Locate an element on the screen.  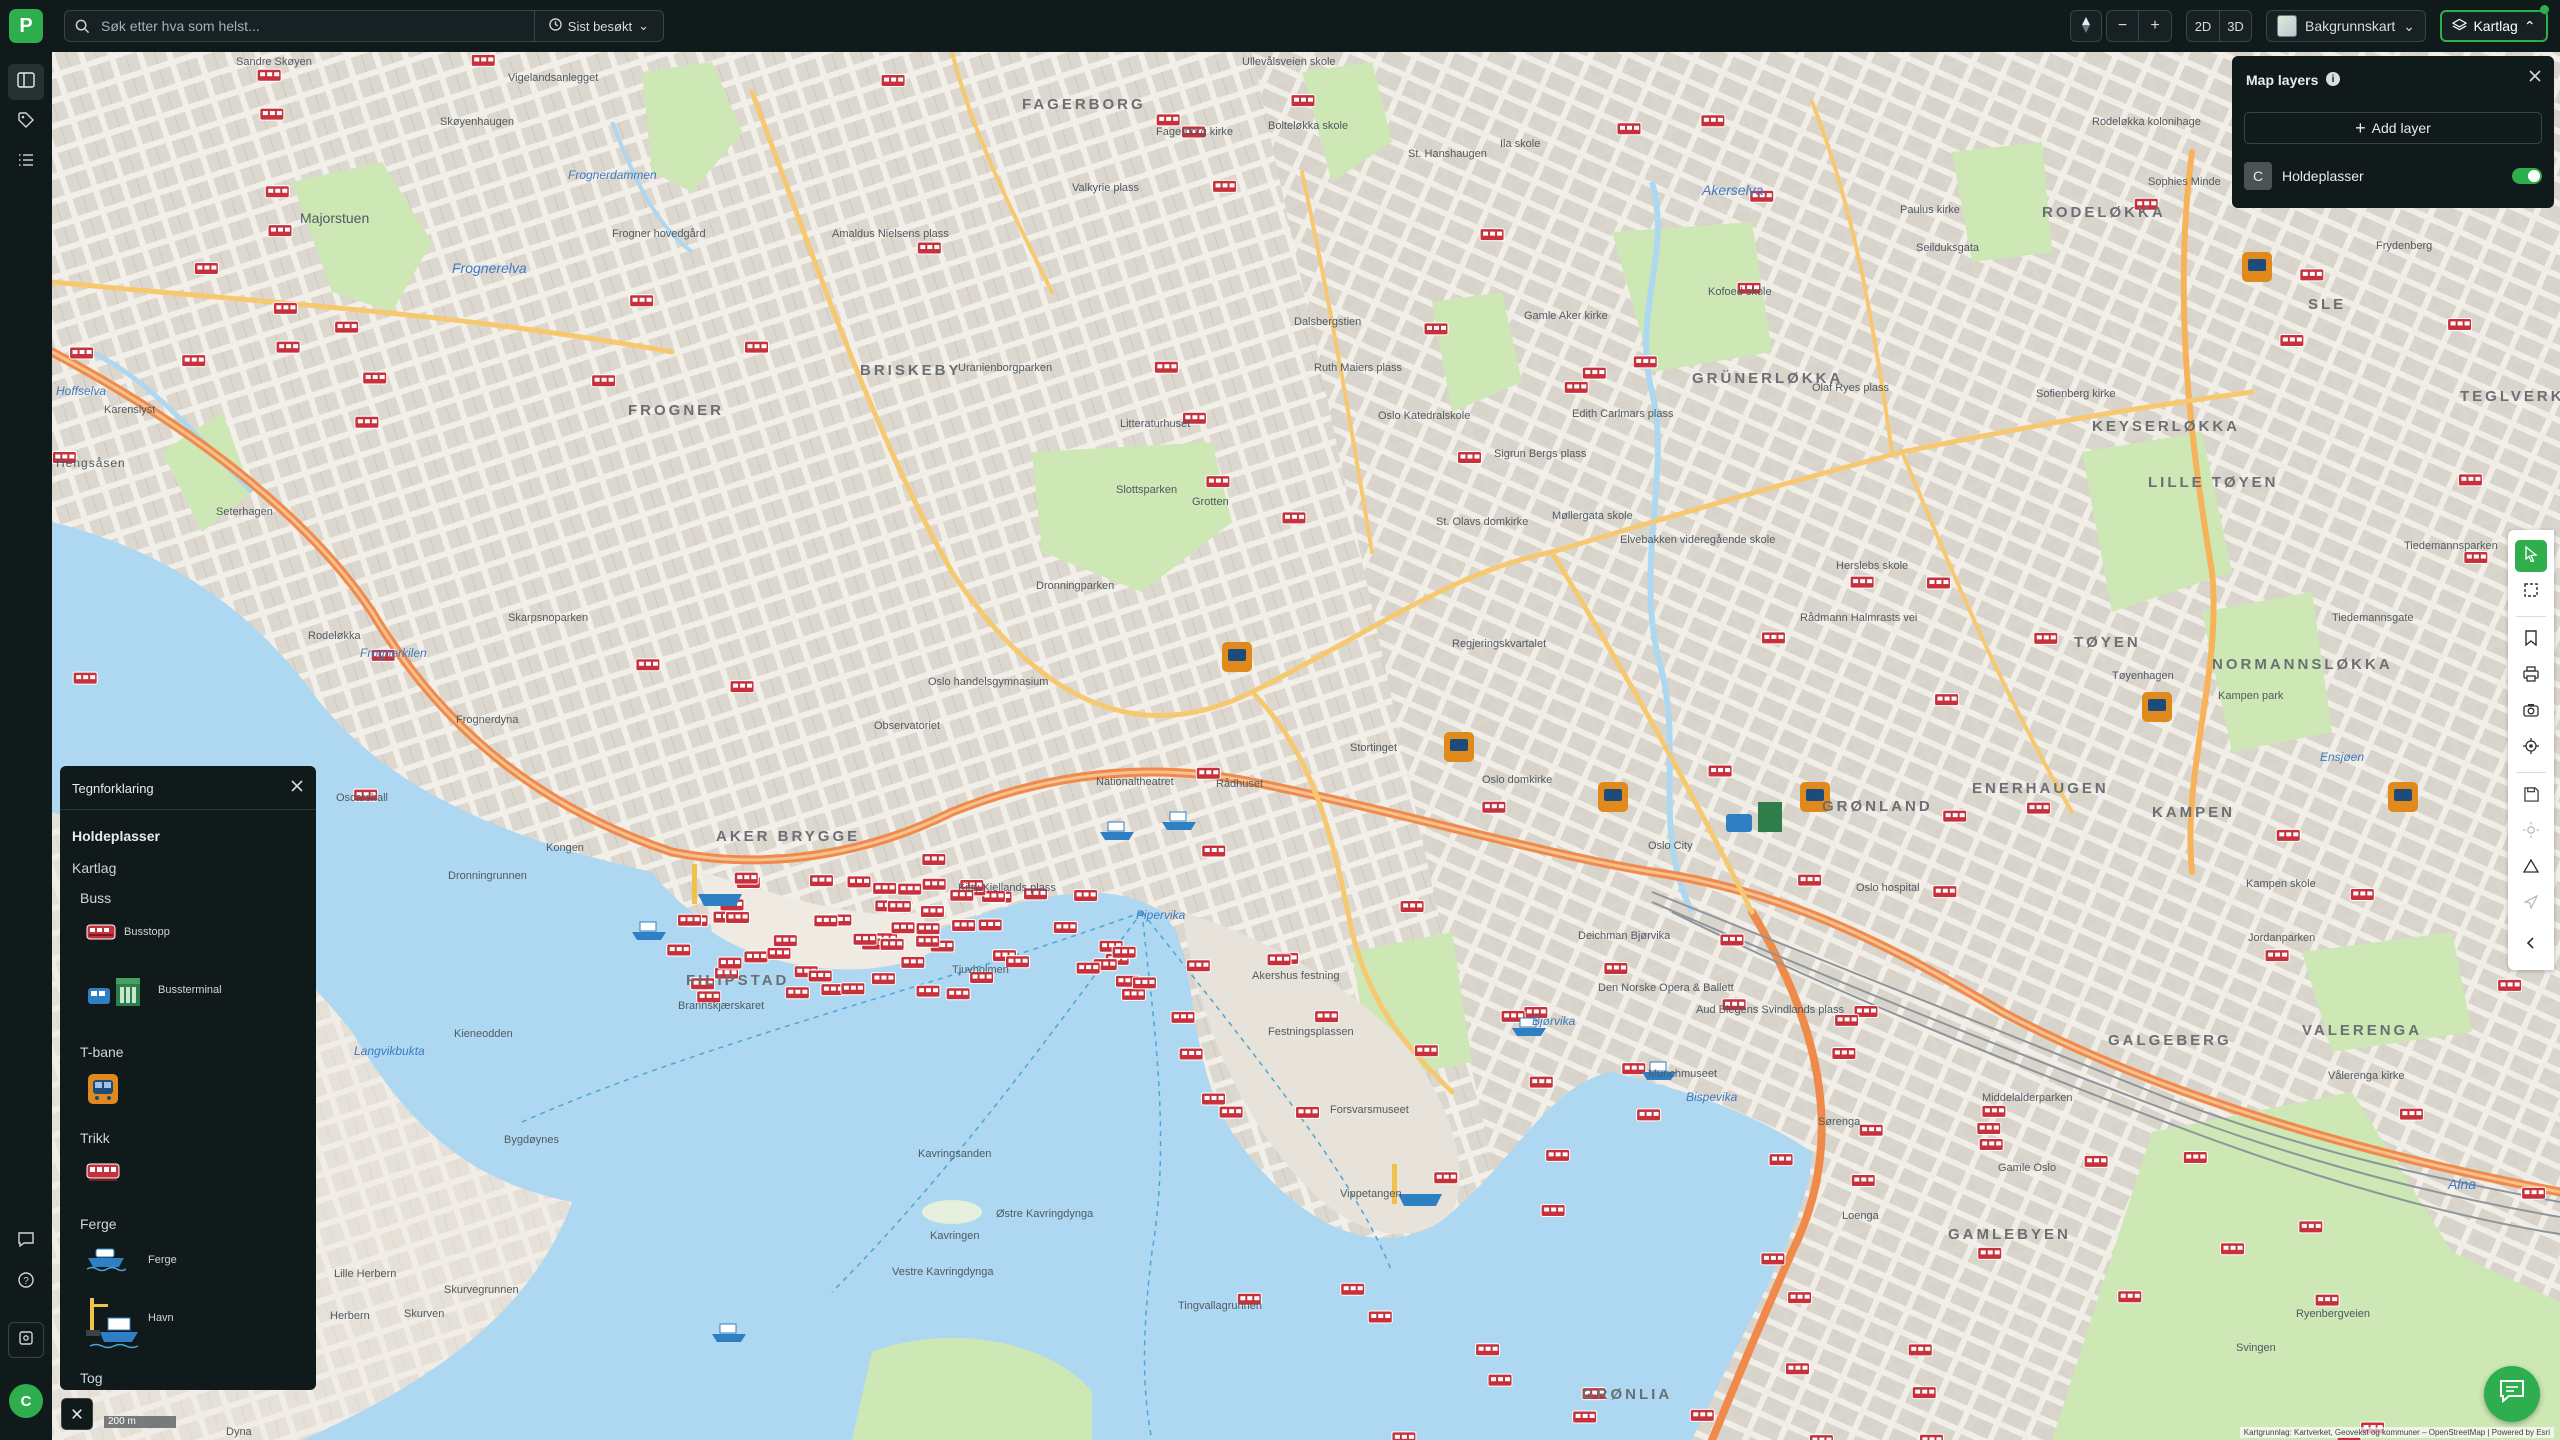
tags-button is located at coordinates (26, 122).